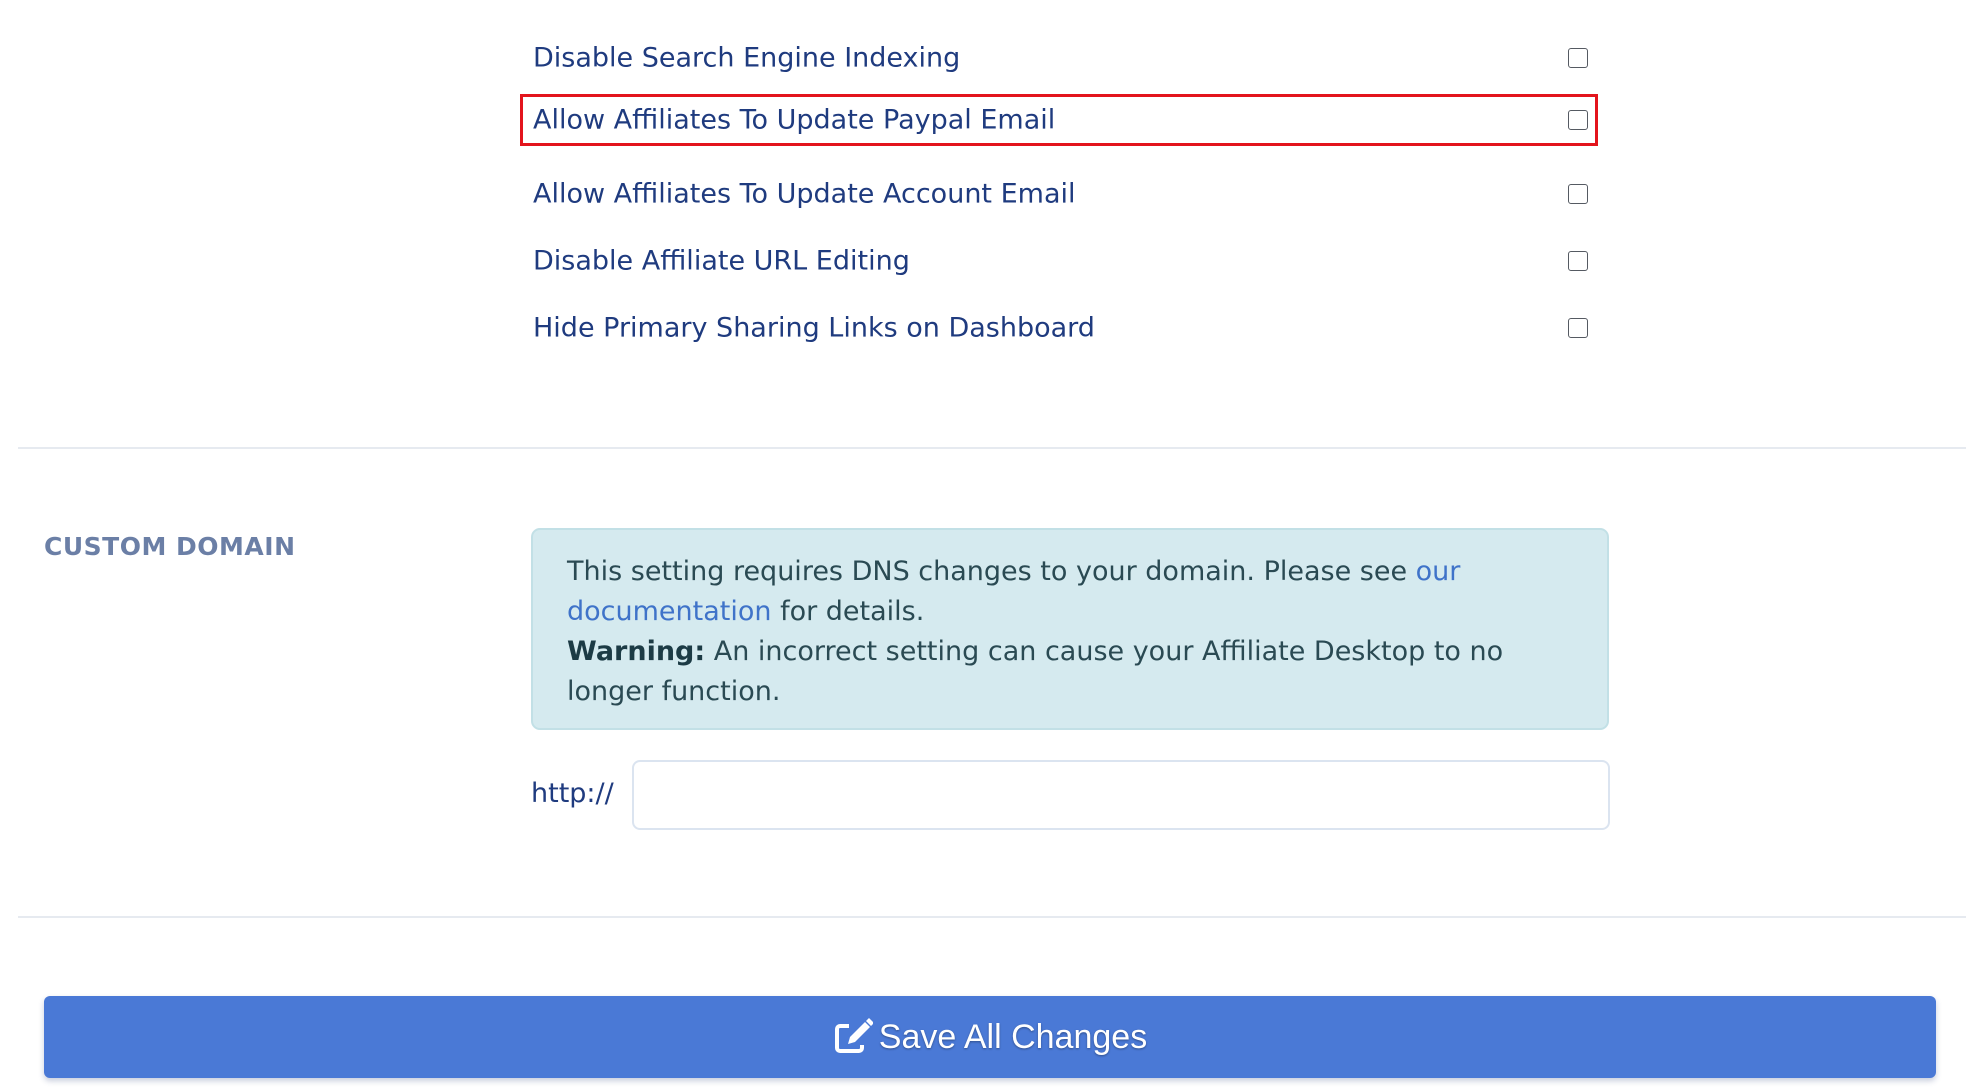 The image size is (1984, 1088). What do you see at coordinates (1578, 194) in the screenshot?
I see `update-account-email-checkbox` at bounding box center [1578, 194].